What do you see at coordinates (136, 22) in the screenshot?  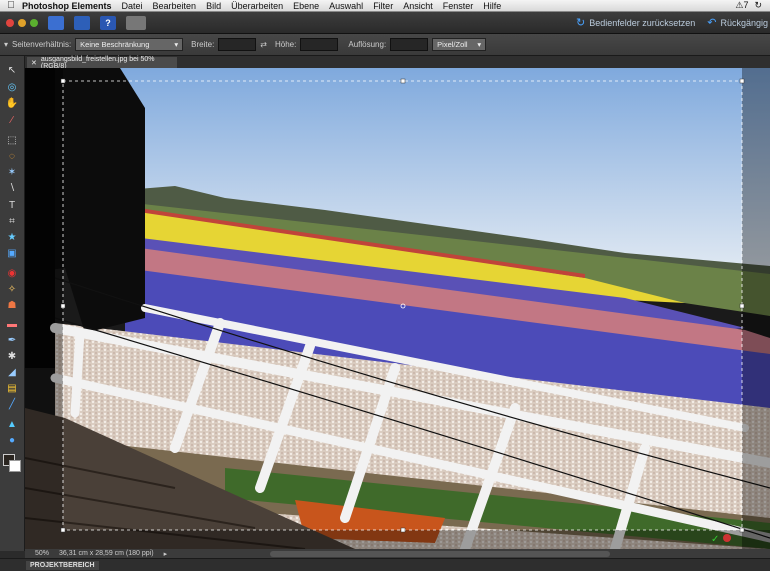 I see `arrange-documents-button` at bounding box center [136, 22].